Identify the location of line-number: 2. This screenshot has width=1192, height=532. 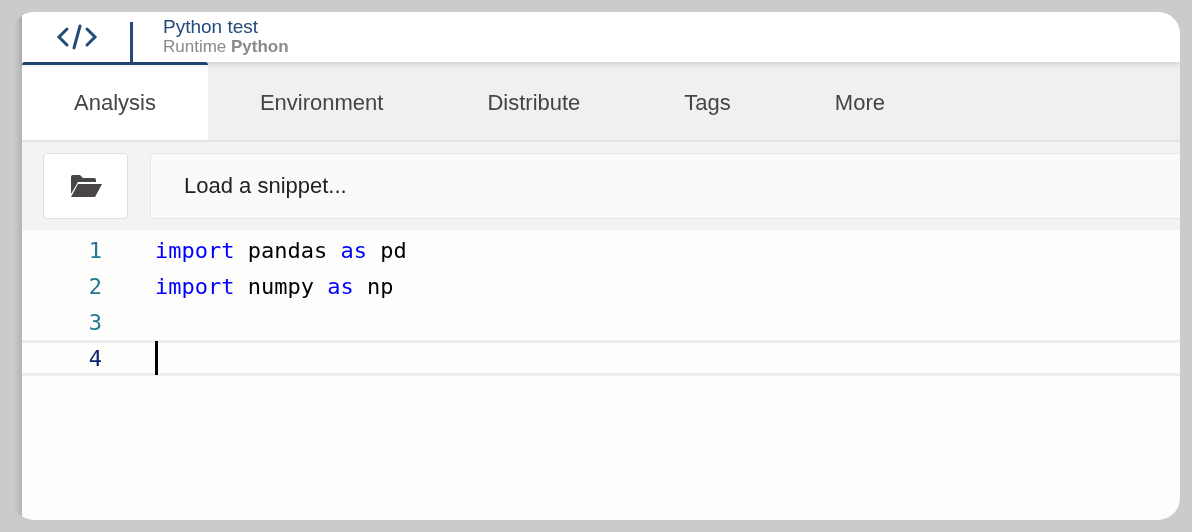
(94, 286).